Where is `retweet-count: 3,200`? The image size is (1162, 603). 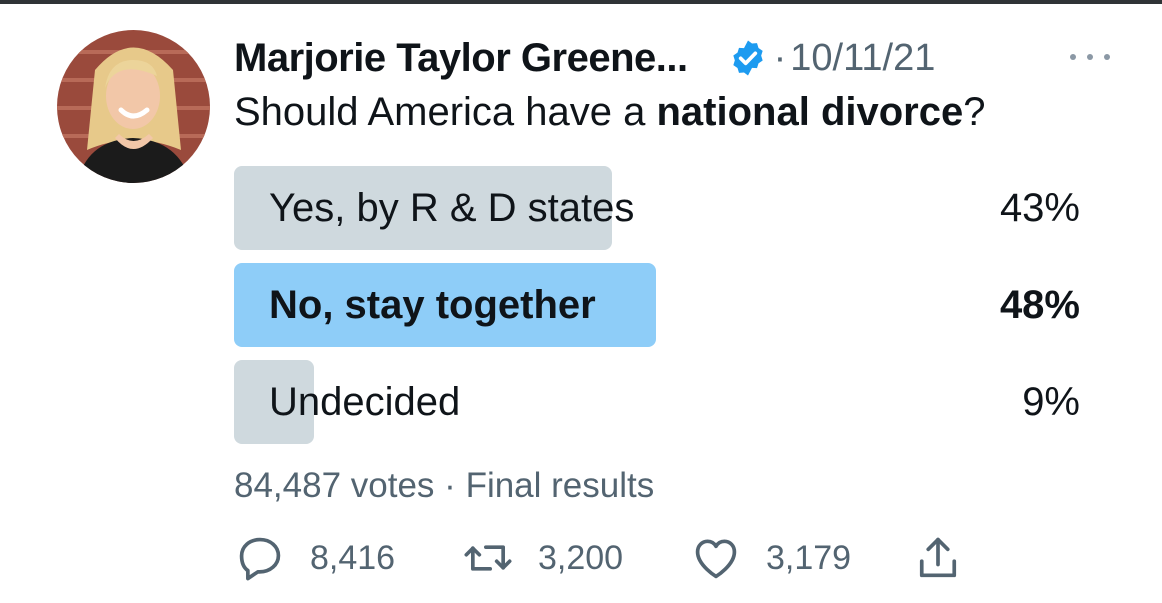 retweet-count: 3,200 is located at coordinates (581, 557).